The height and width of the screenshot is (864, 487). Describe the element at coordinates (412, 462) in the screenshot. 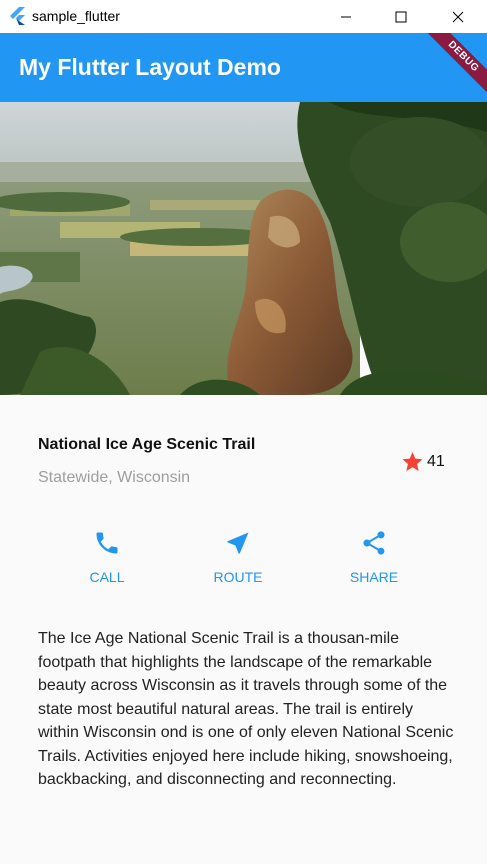

I see `star-icon` at that location.